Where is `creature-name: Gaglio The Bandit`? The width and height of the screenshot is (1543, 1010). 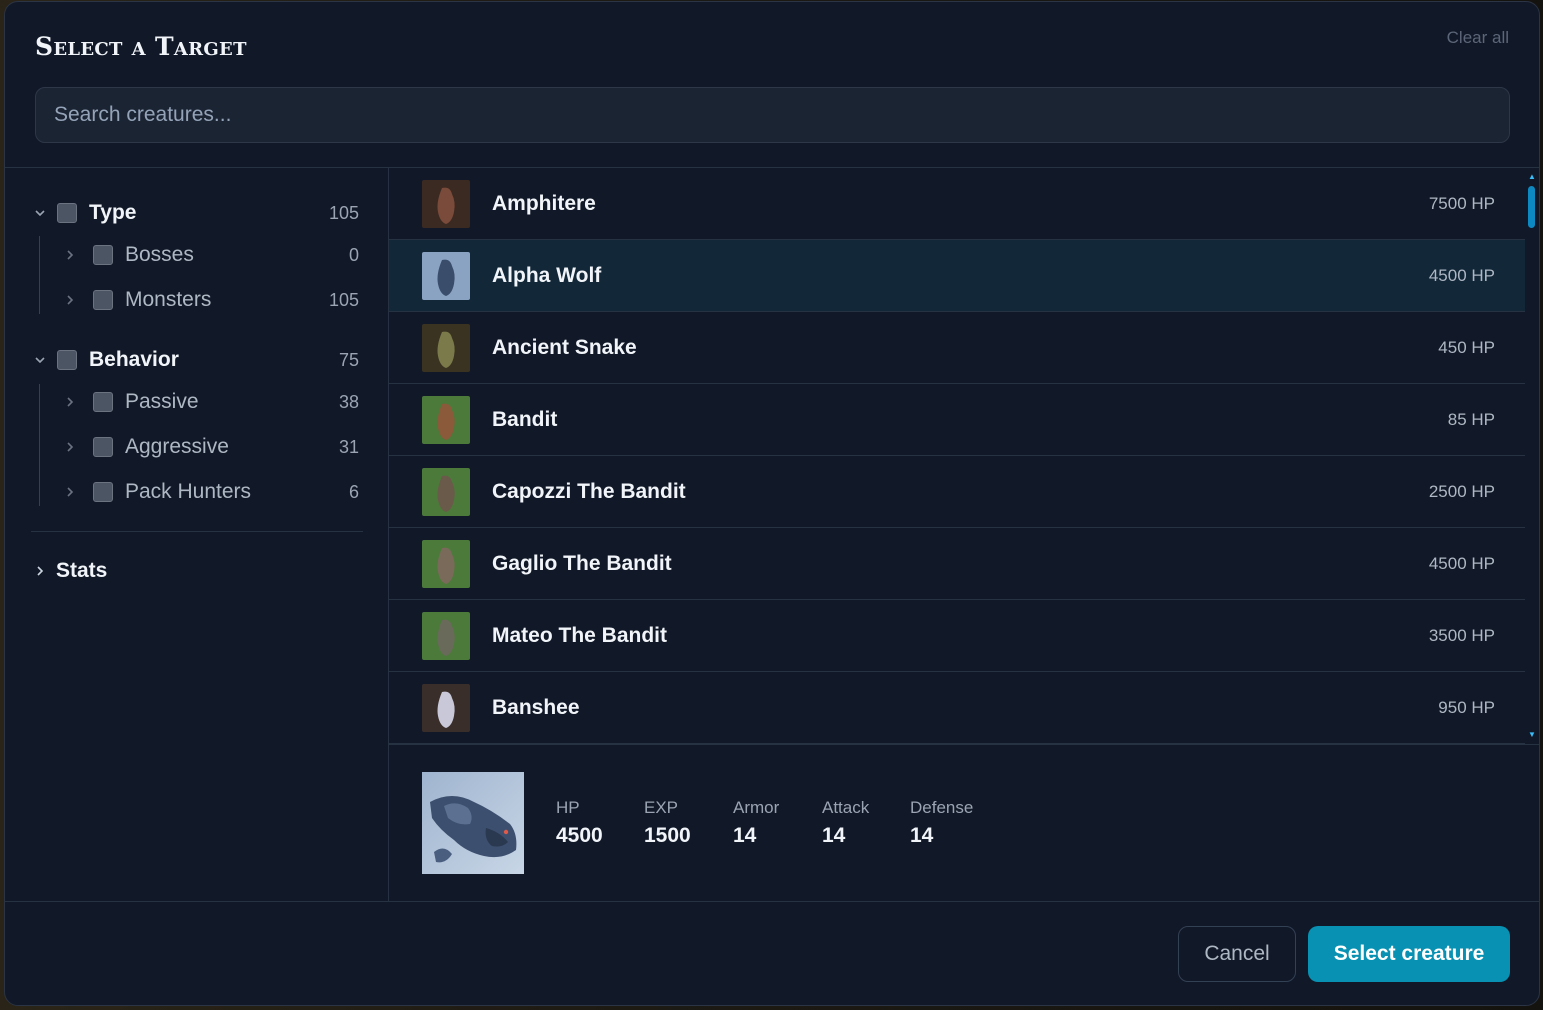
creature-name: Gaglio The Bandit is located at coordinates (582, 563).